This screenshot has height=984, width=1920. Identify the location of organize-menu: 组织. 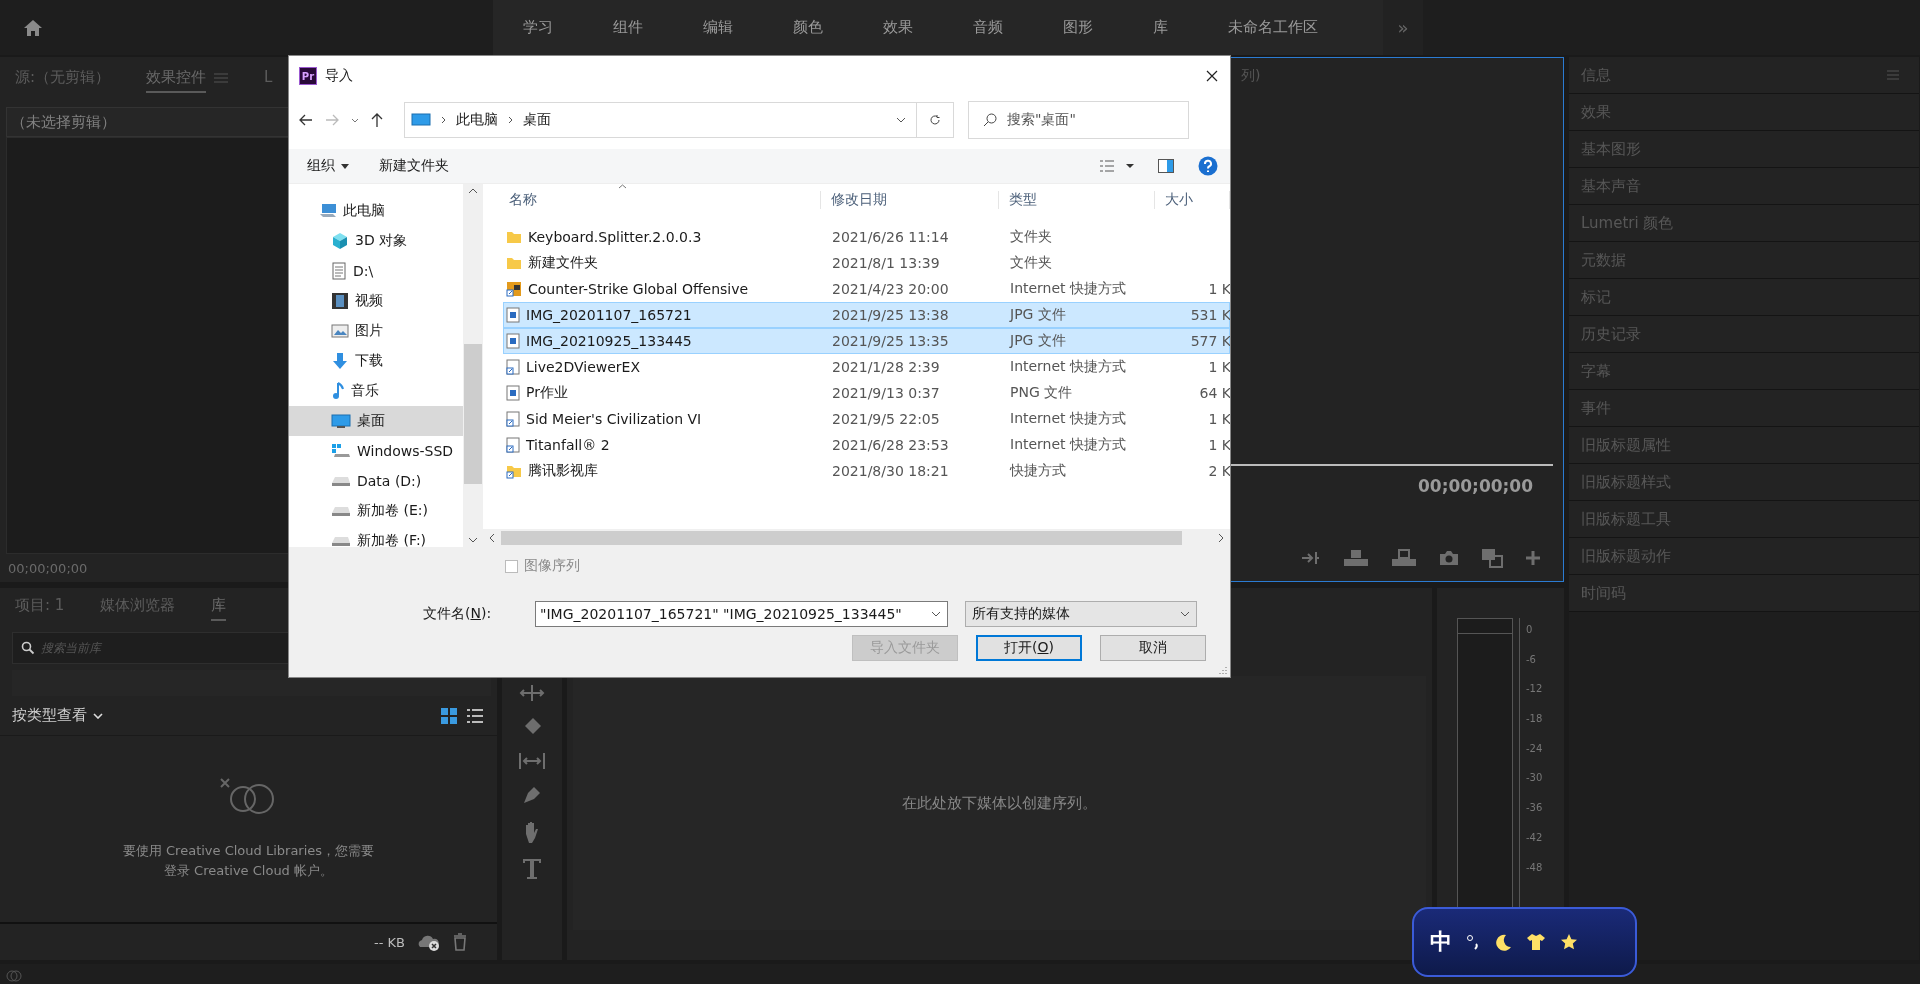
(328, 166).